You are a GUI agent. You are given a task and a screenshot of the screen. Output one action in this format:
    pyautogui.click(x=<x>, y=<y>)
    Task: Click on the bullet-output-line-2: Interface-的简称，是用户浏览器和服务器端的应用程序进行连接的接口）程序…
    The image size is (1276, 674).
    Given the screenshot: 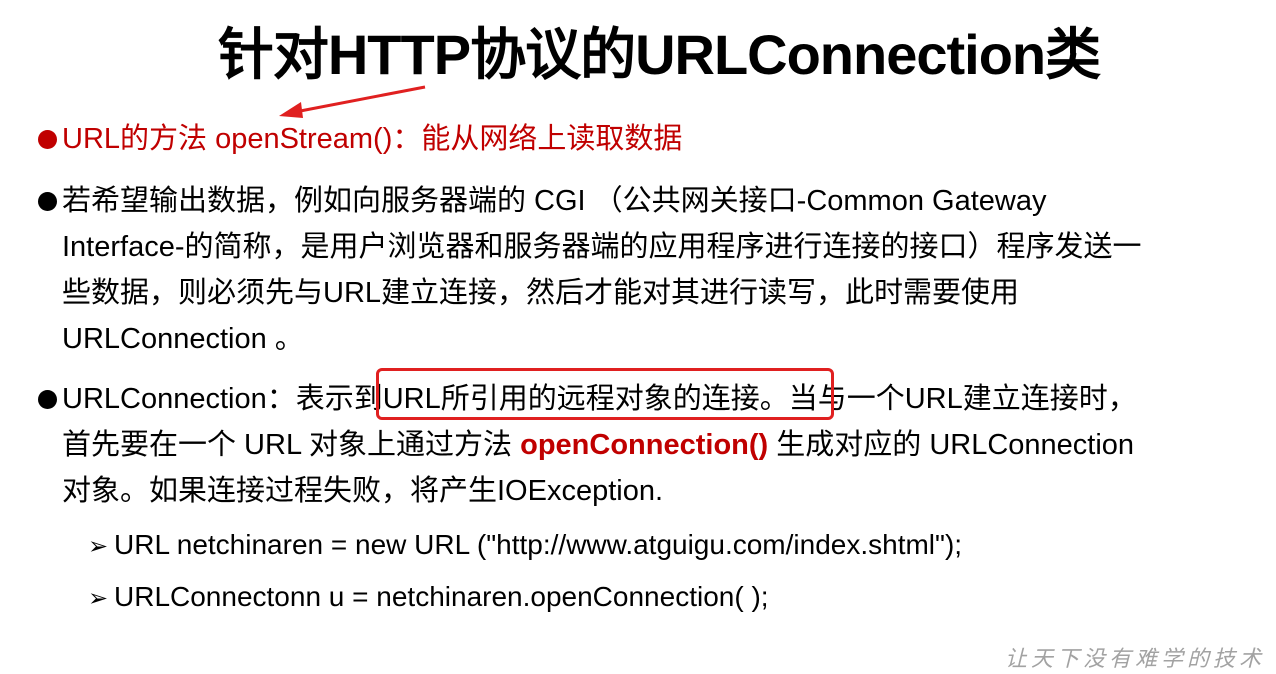 What is the action you would take?
    pyautogui.click(x=602, y=247)
    